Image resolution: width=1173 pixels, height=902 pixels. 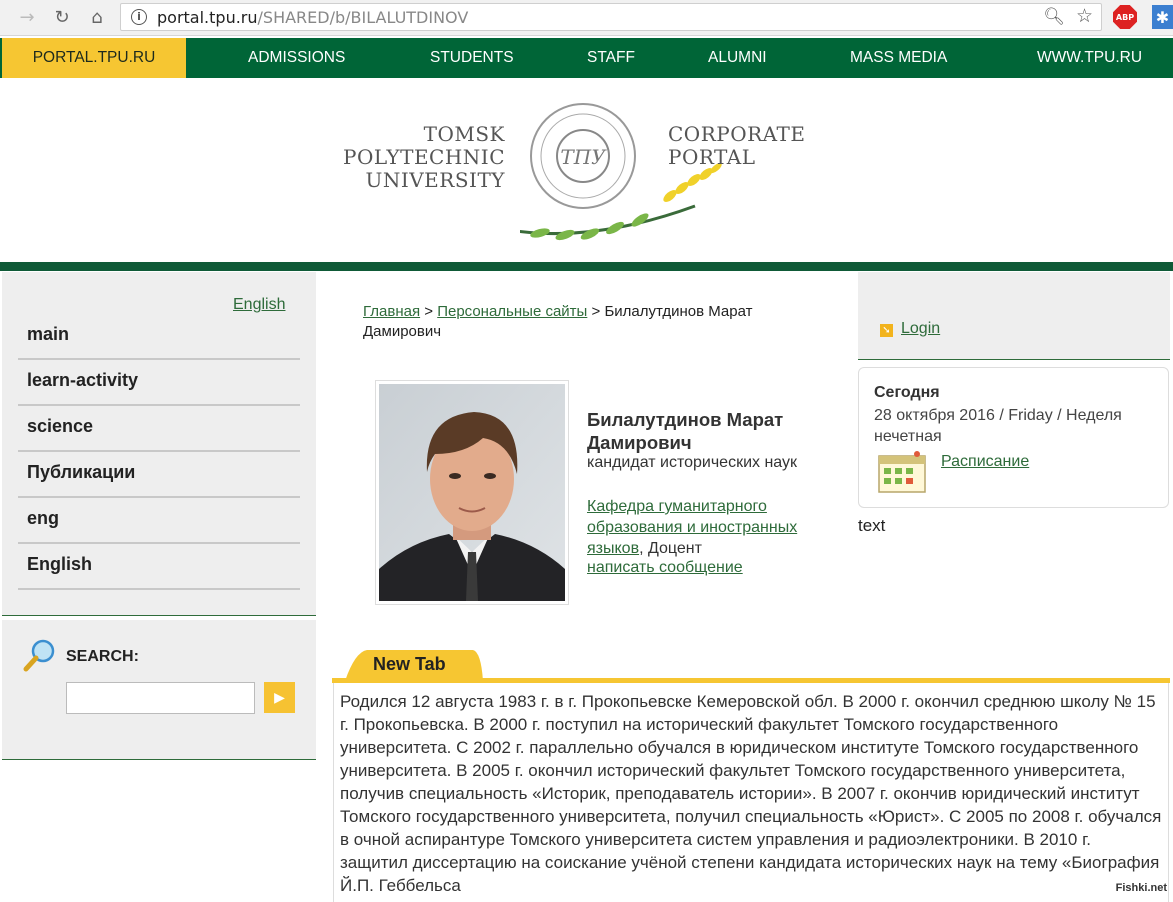 What do you see at coordinates (583, 157) in the screenshot?
I see `svg-text: ТПУ` at bounding box center [583, 157].